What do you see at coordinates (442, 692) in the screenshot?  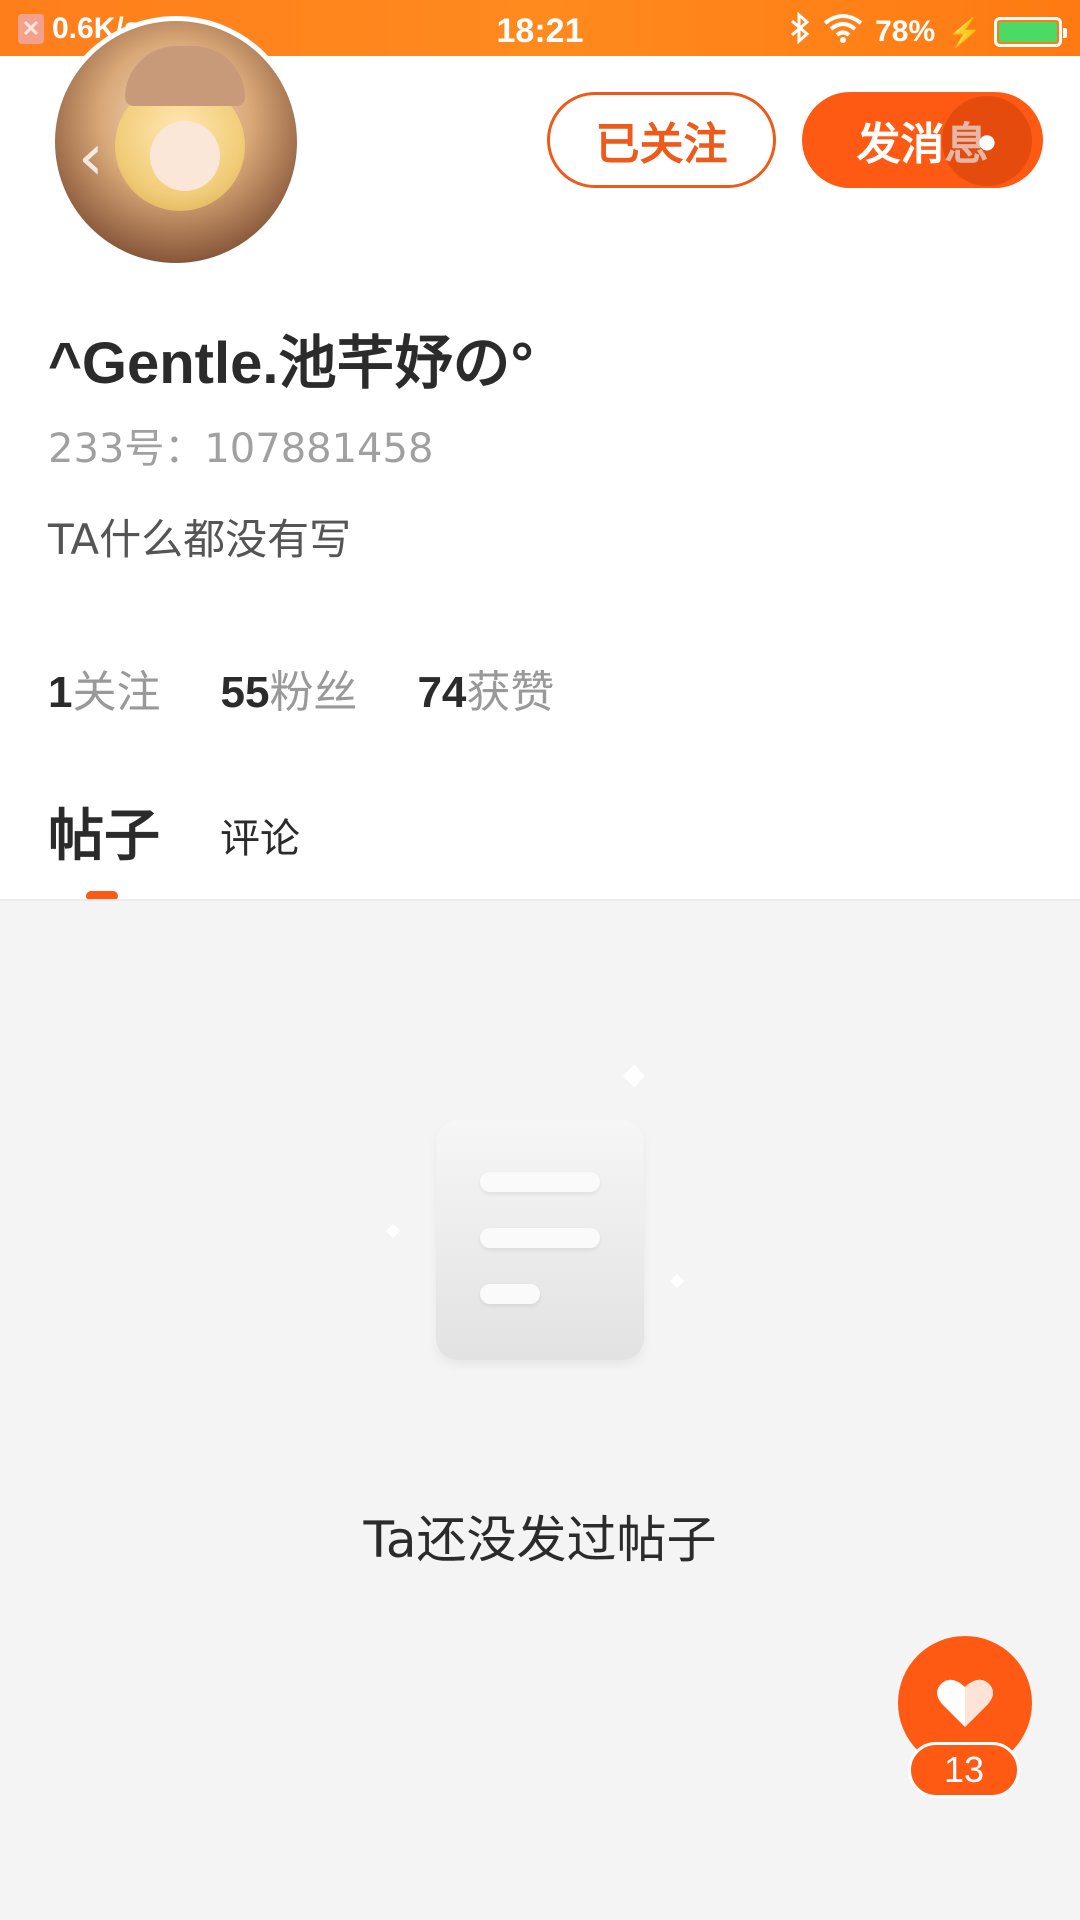 I see `stat-value: 74` at bounding box center [442, 692].